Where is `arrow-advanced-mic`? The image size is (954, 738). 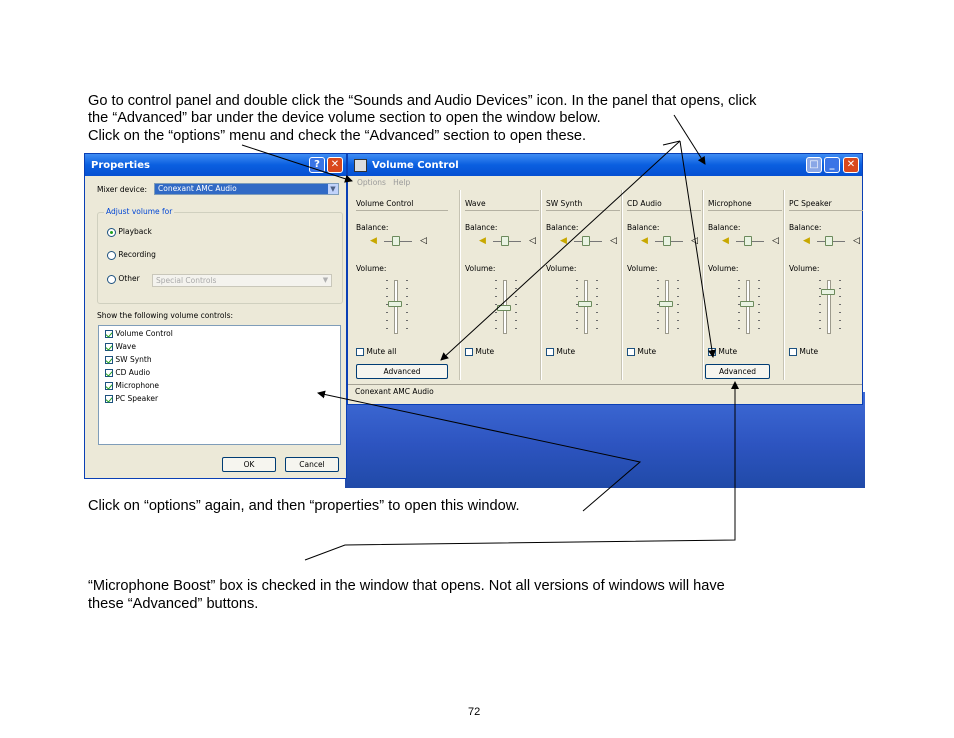
arrow-advanced-mic is located at coordinates (697, 249).